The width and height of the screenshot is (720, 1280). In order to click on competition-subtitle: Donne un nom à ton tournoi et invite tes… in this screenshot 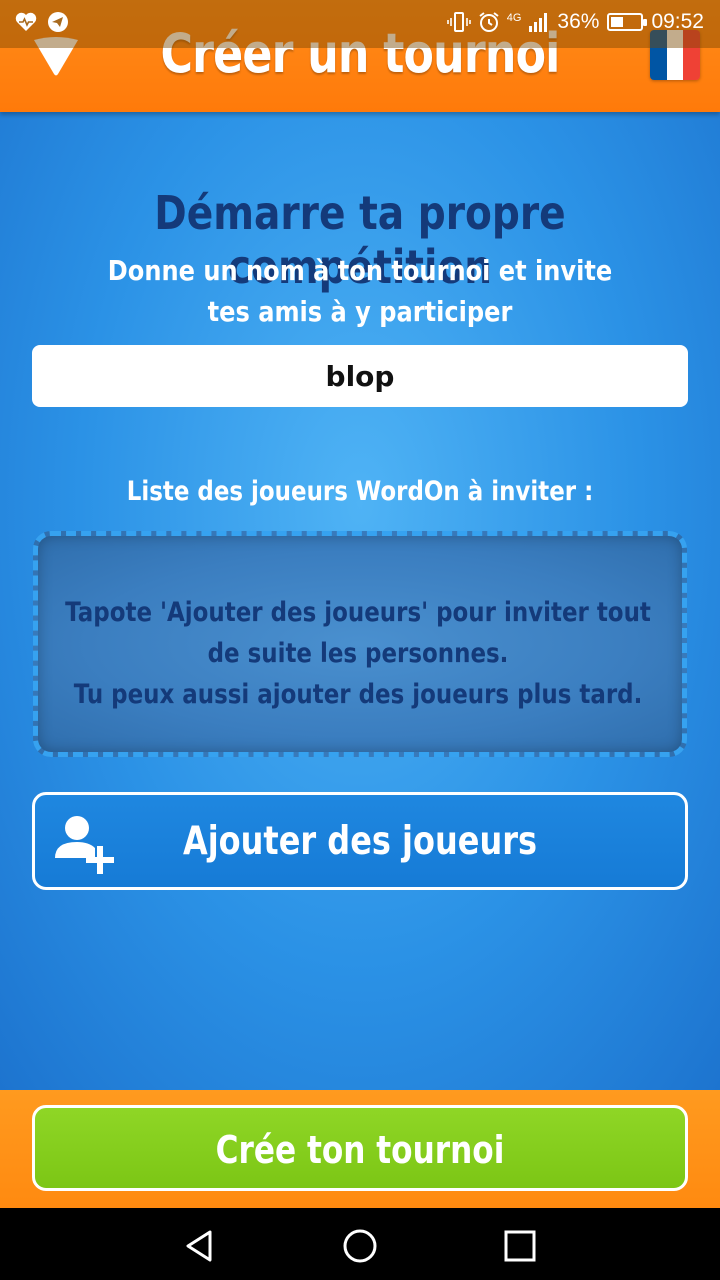, I will do `click(360, 291)`.